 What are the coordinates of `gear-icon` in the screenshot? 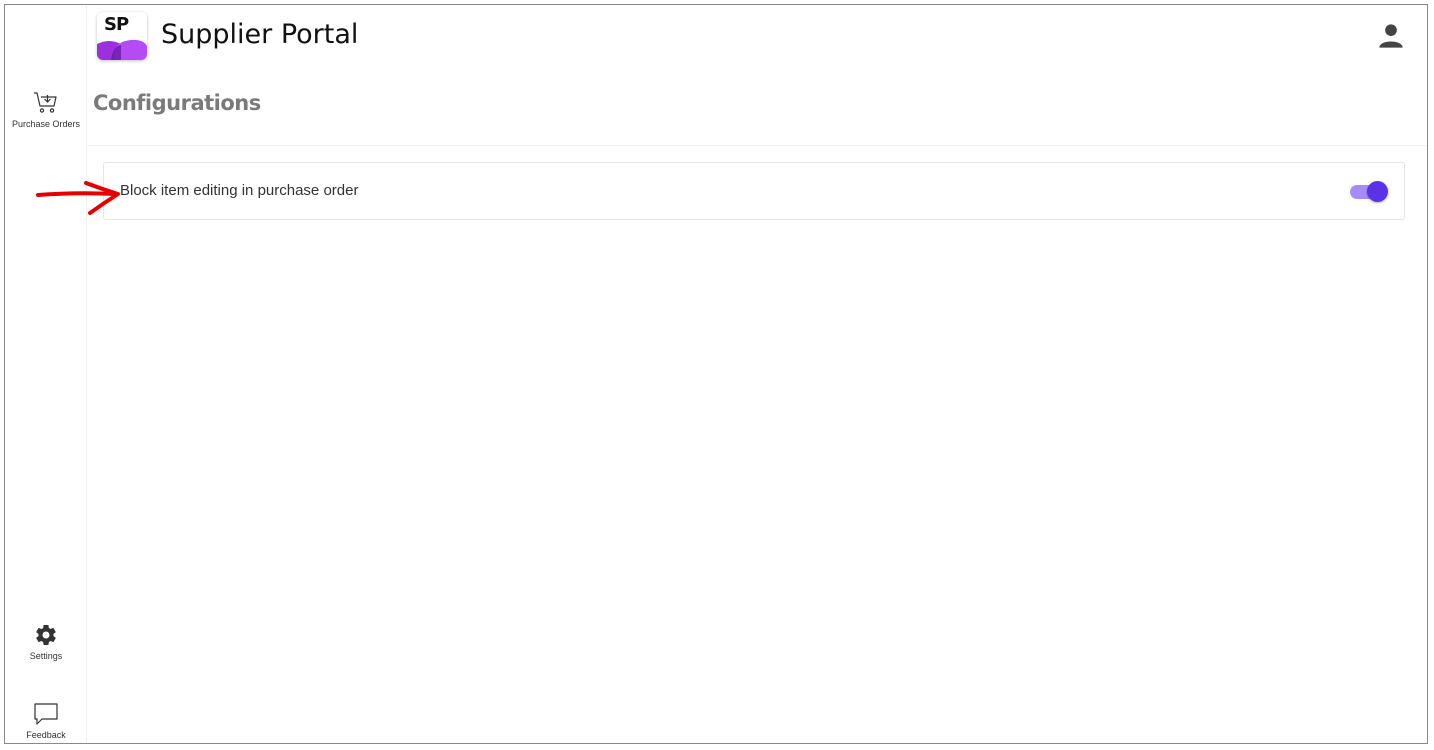 It's located at (46, 635).